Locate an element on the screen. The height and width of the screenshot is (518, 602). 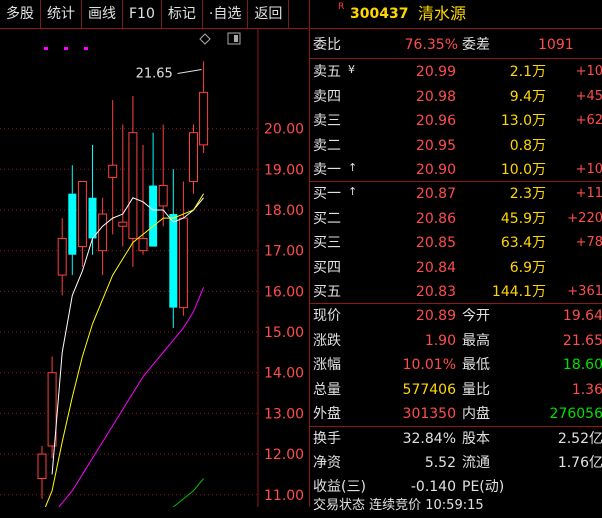
stock-header: R 300437 清水源 is located at coordinates (456, 14).